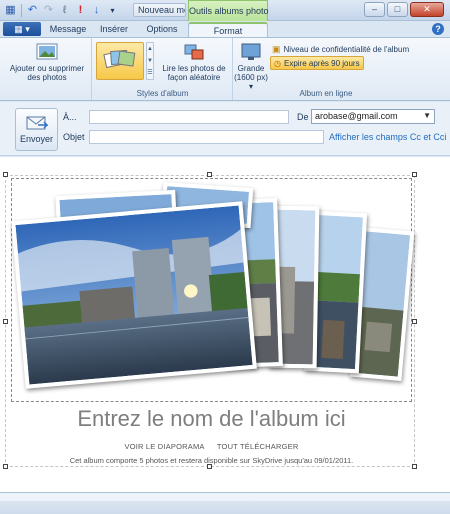 Image resolution: width=450 pixels, height=514 pixels. Describe the element at coordinates (374, 9) in the screenshot. I see `minimize-button: –` at that location.